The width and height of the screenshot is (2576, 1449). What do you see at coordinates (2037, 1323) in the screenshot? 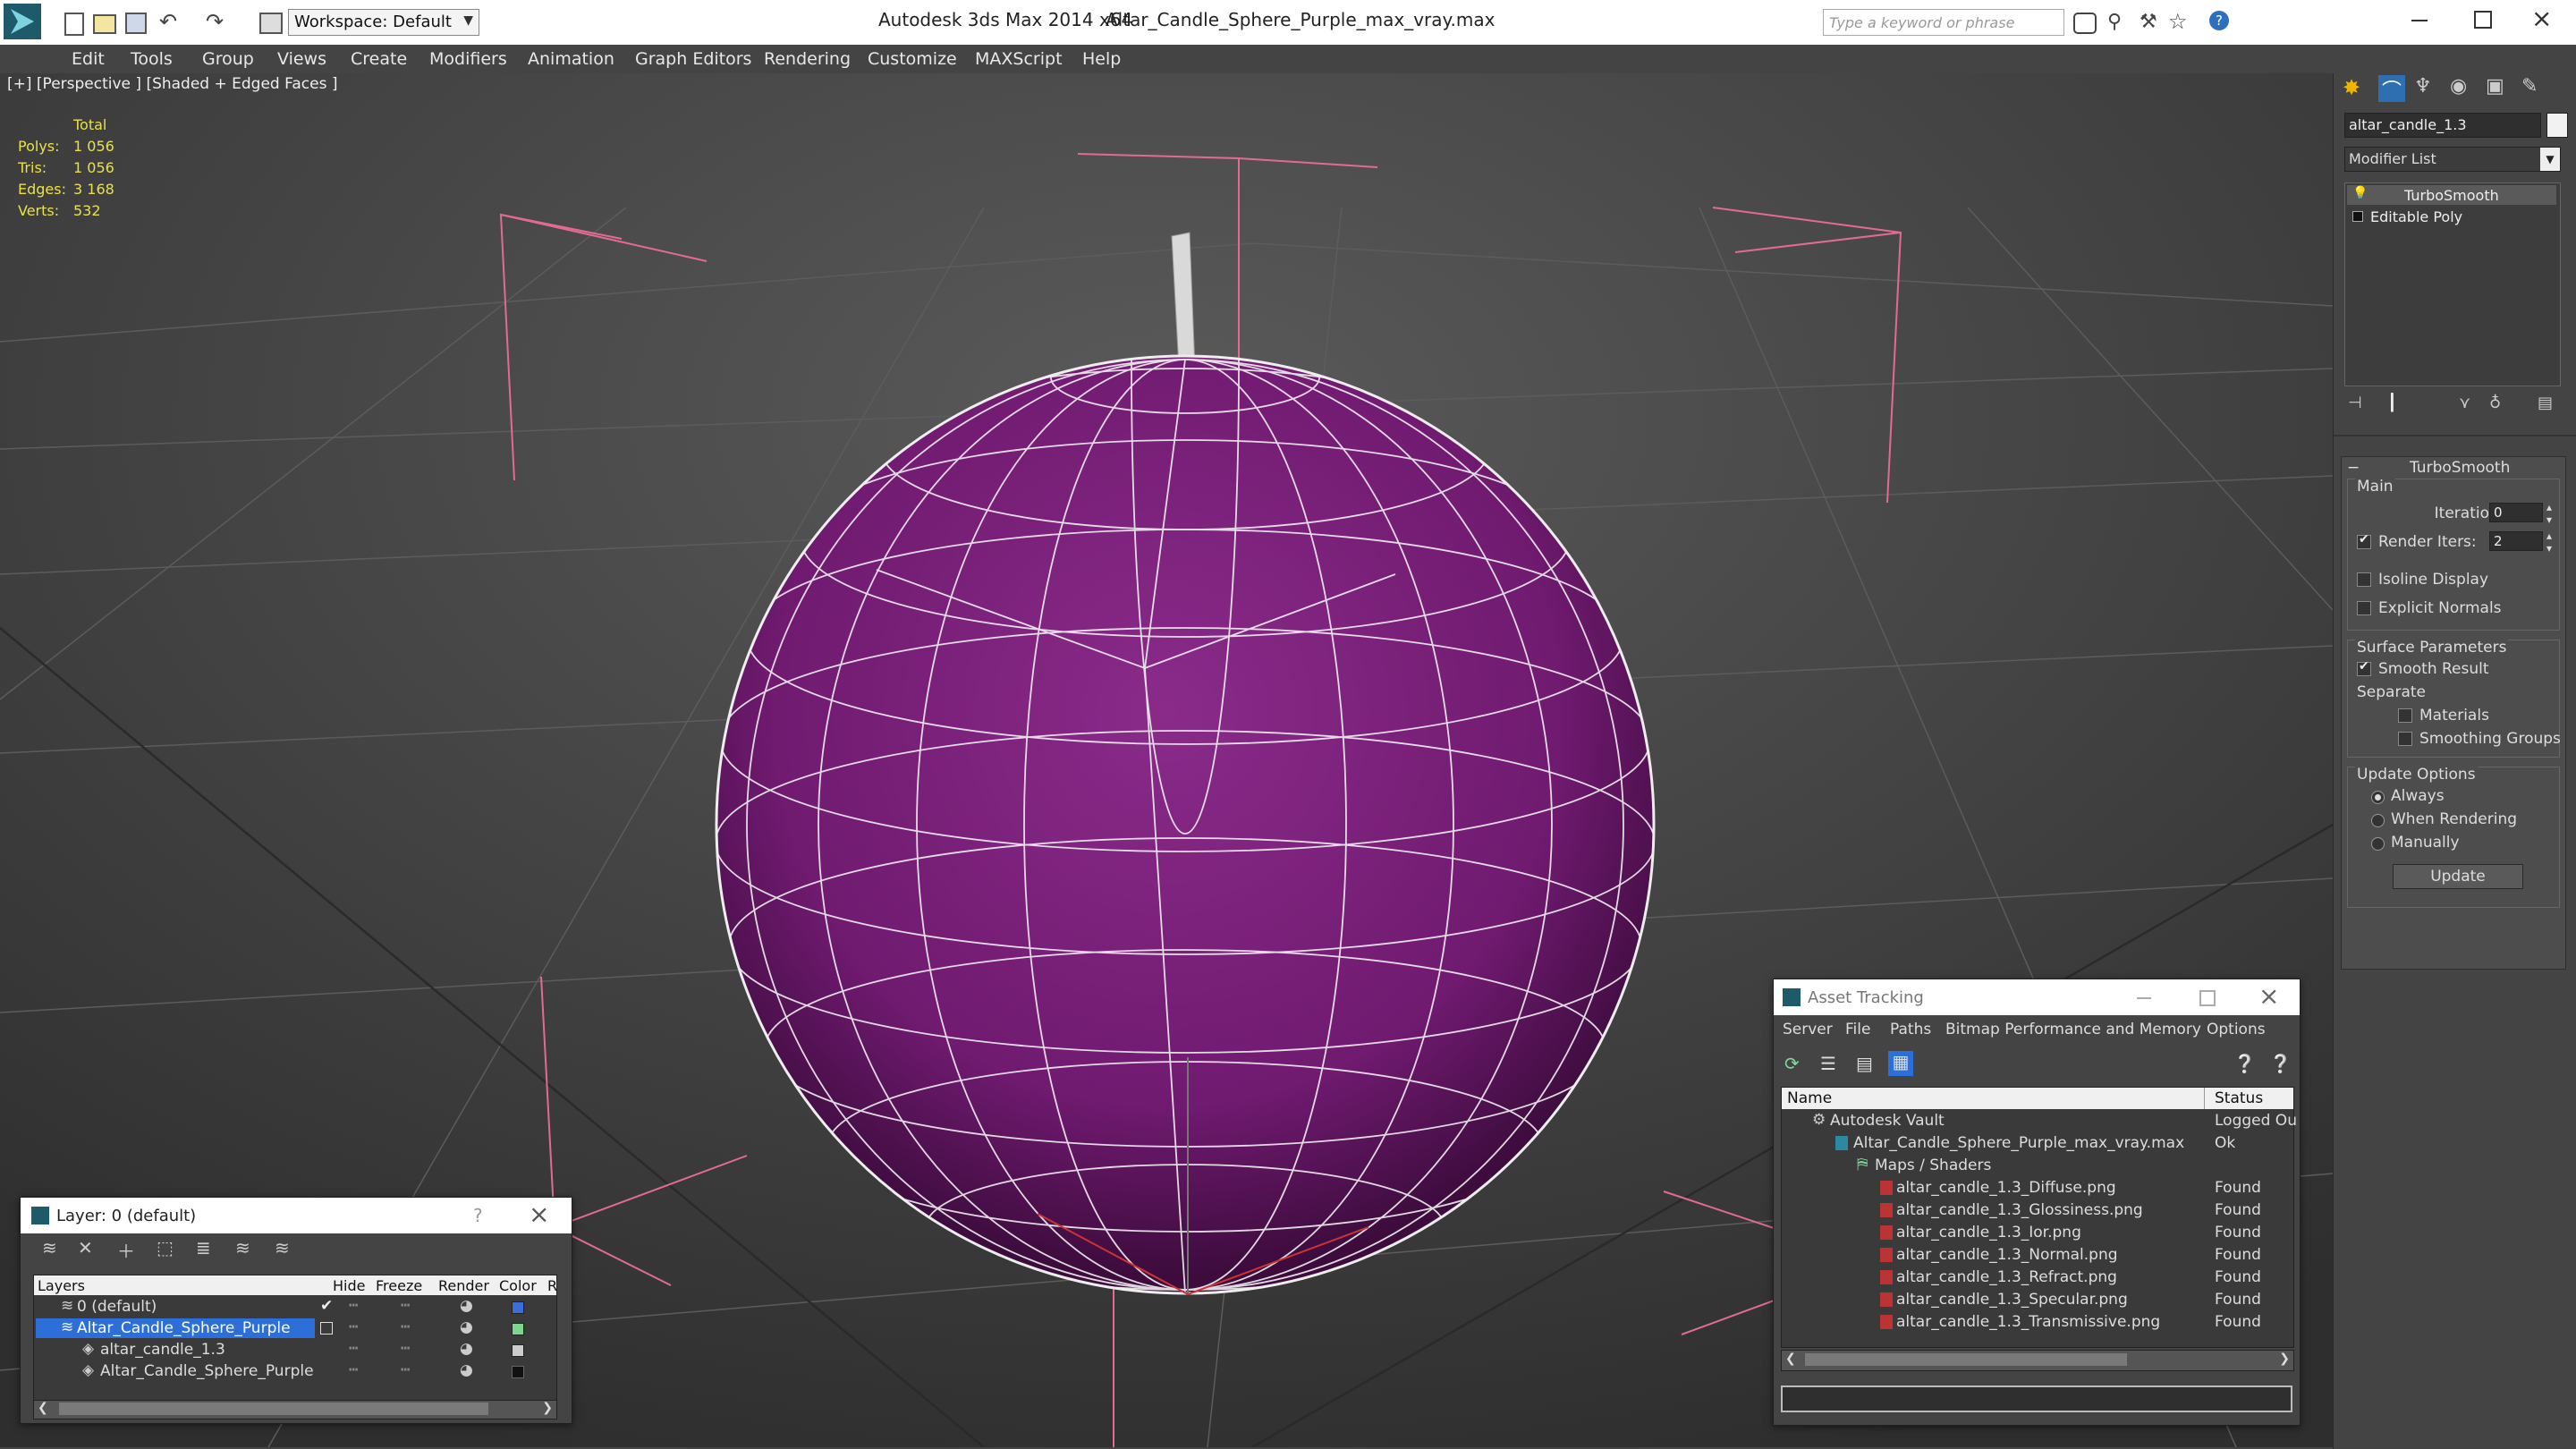
I see `asset-row-map: altar_candle_1.3_Transmissive.png Found` at bounding box center [2037, 1323].